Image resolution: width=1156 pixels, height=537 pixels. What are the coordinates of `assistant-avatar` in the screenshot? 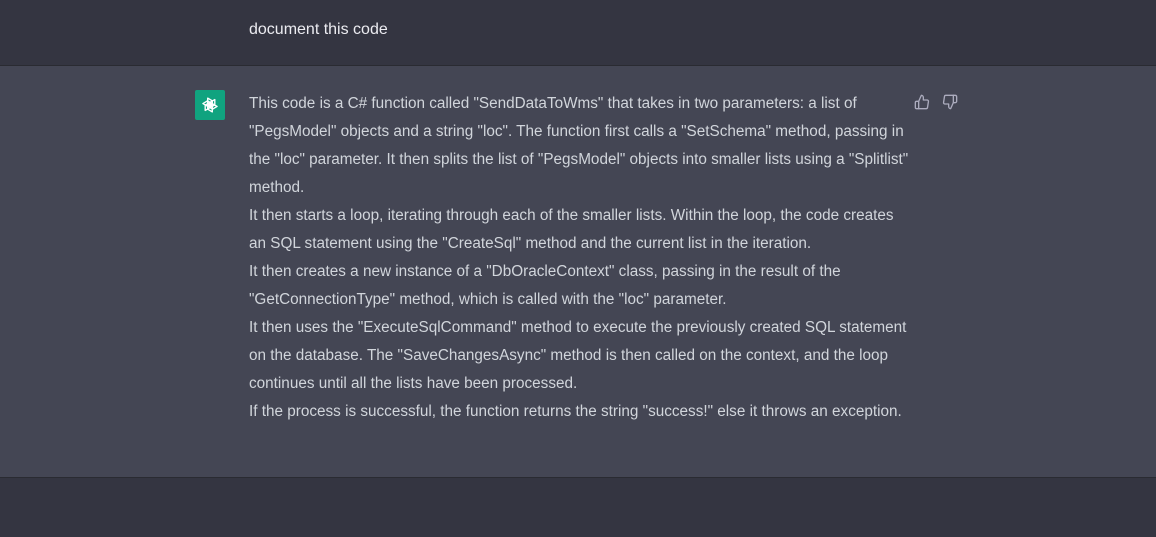 It's located at (210, 105).